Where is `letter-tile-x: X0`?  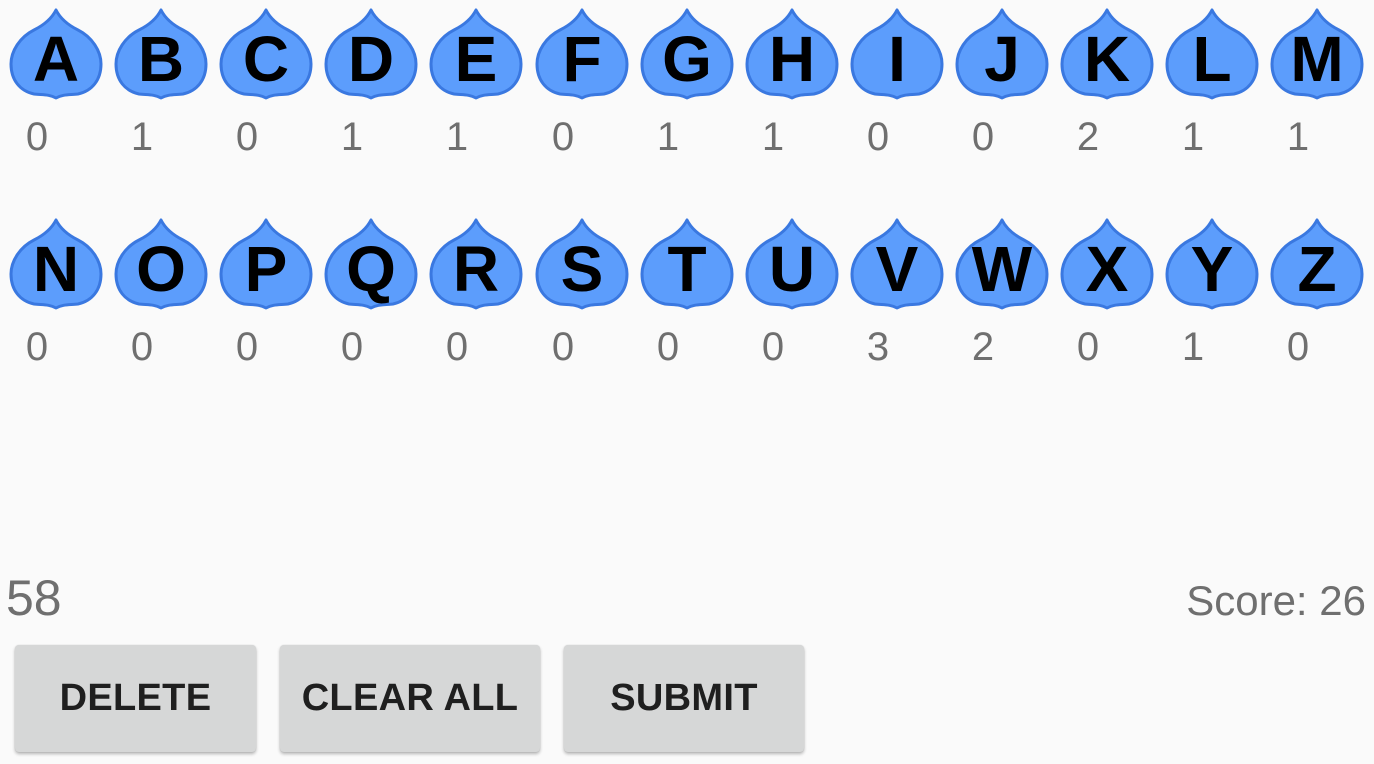
letter-tile-x: X0 is located at coordinates (1107, 303).